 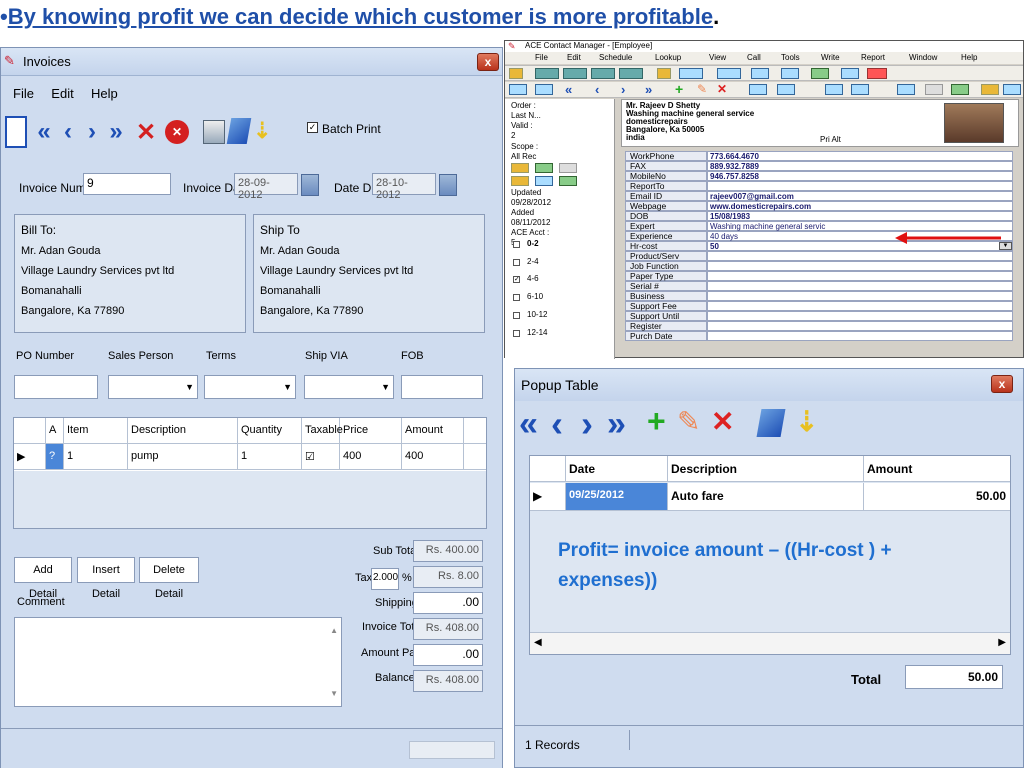 I want to click on book-icon, so click(x=771, y=423).